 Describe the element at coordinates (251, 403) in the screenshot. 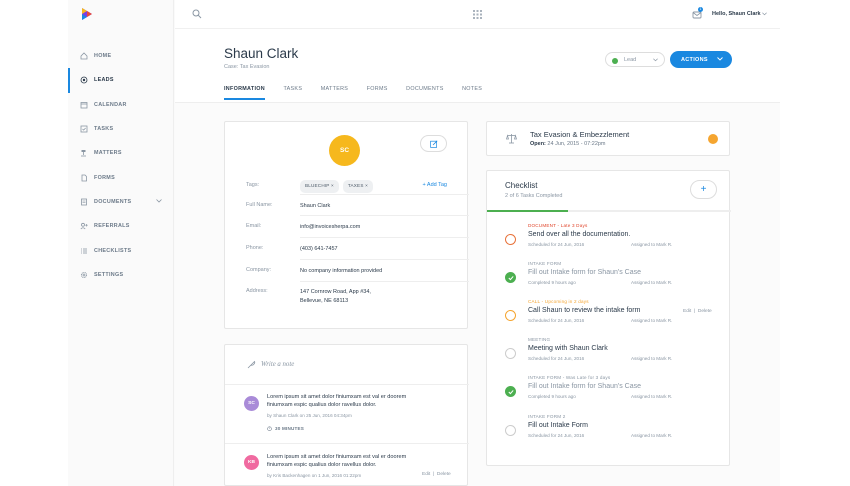

I see `avatar: SC` at that location.